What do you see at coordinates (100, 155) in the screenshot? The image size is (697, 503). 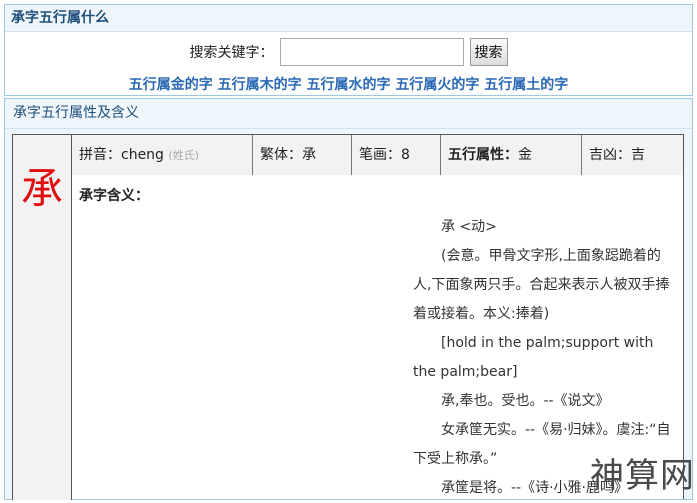 I see `pinyin-label: 拼音：` at bounding box center [100, 155].